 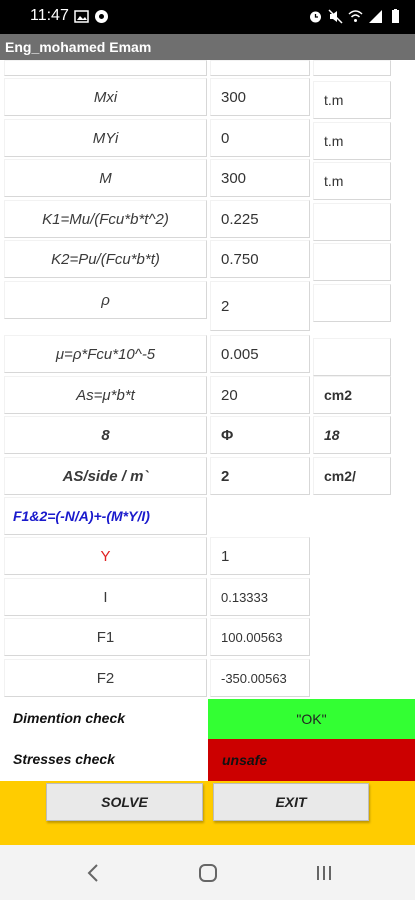 What do you see at coordinates (124, 802) in the screenshot?
I see `solve-button: SOLVE` at bounding box center [124, 802].